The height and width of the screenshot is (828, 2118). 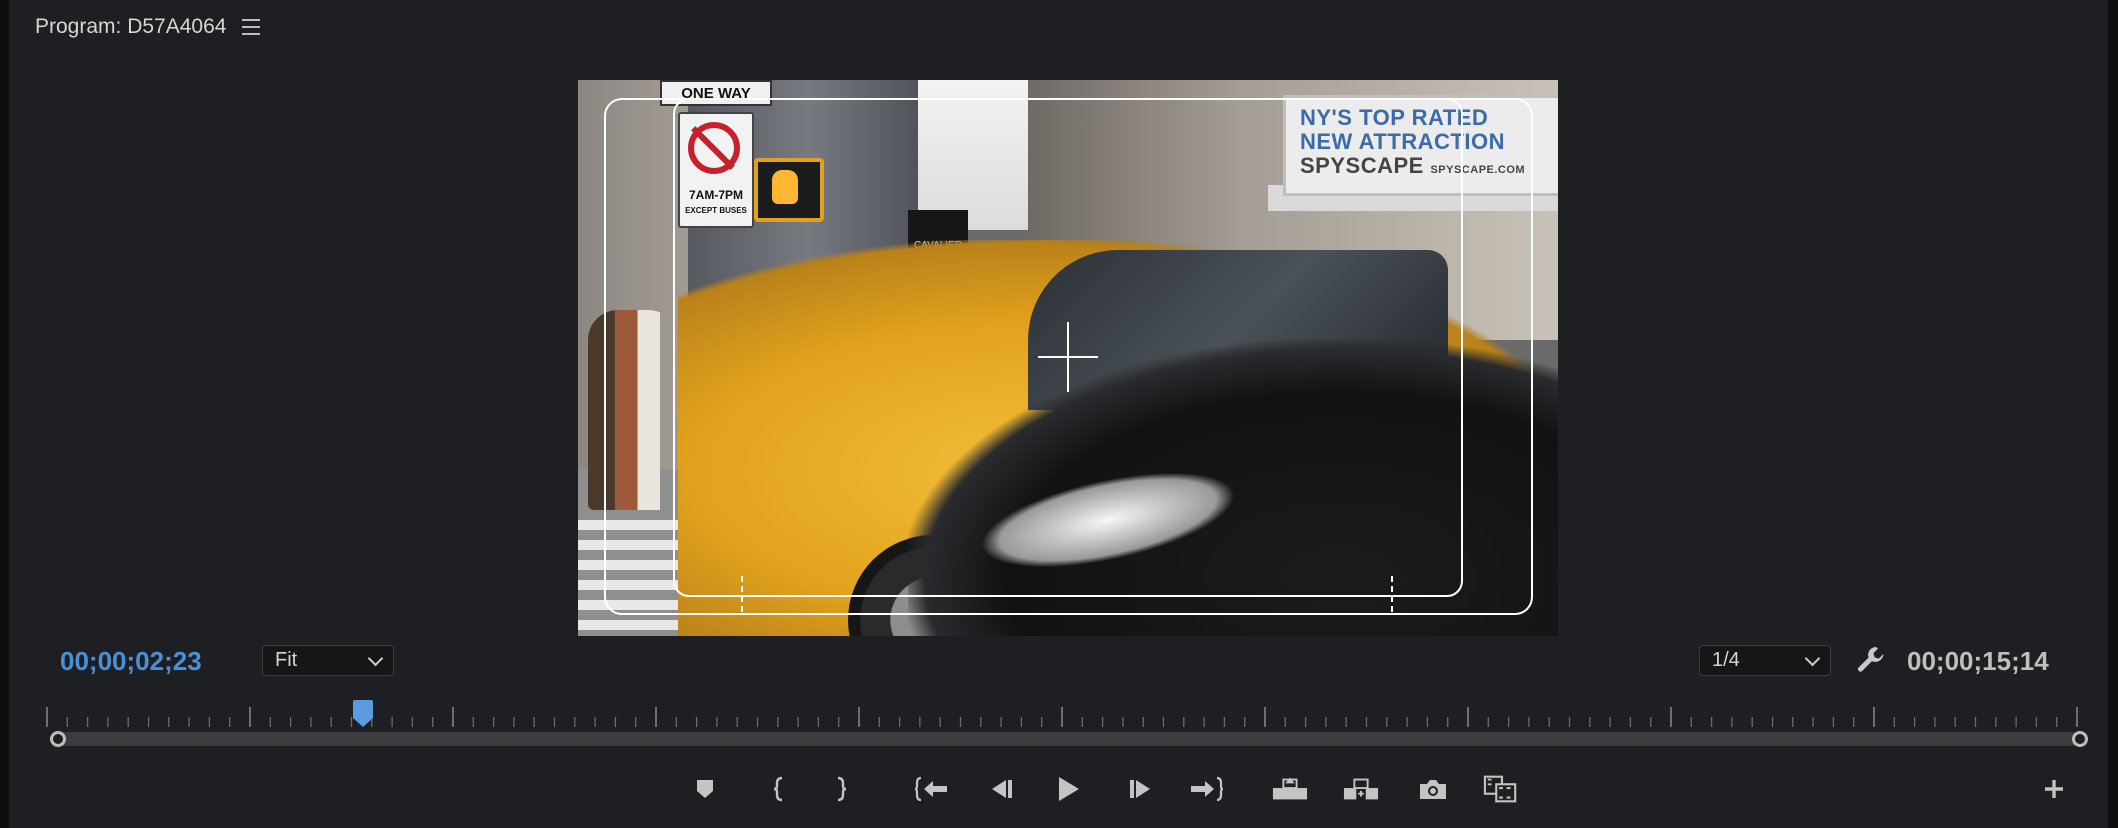 What do you see at coordinates (1871, 660) in the screenshot?
I see `settings-wrench-icon` at bounding box center [1871, 660].